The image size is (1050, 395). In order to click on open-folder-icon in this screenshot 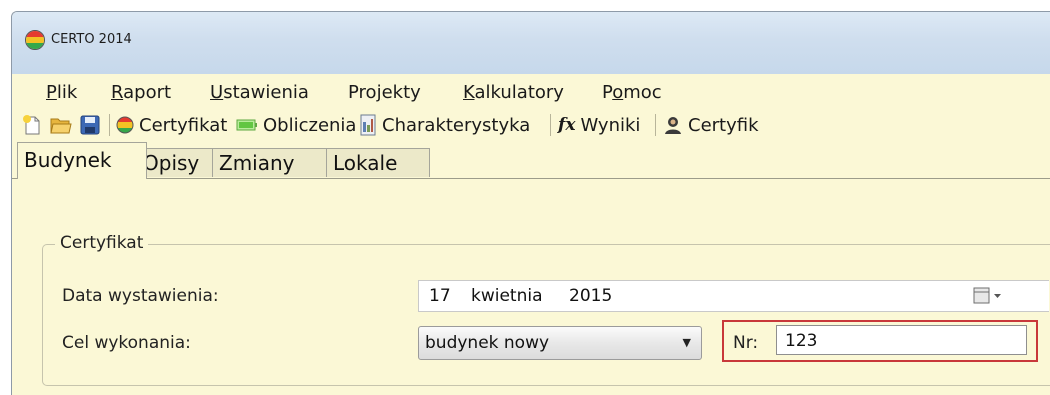, I will do `click(61, 126)`.